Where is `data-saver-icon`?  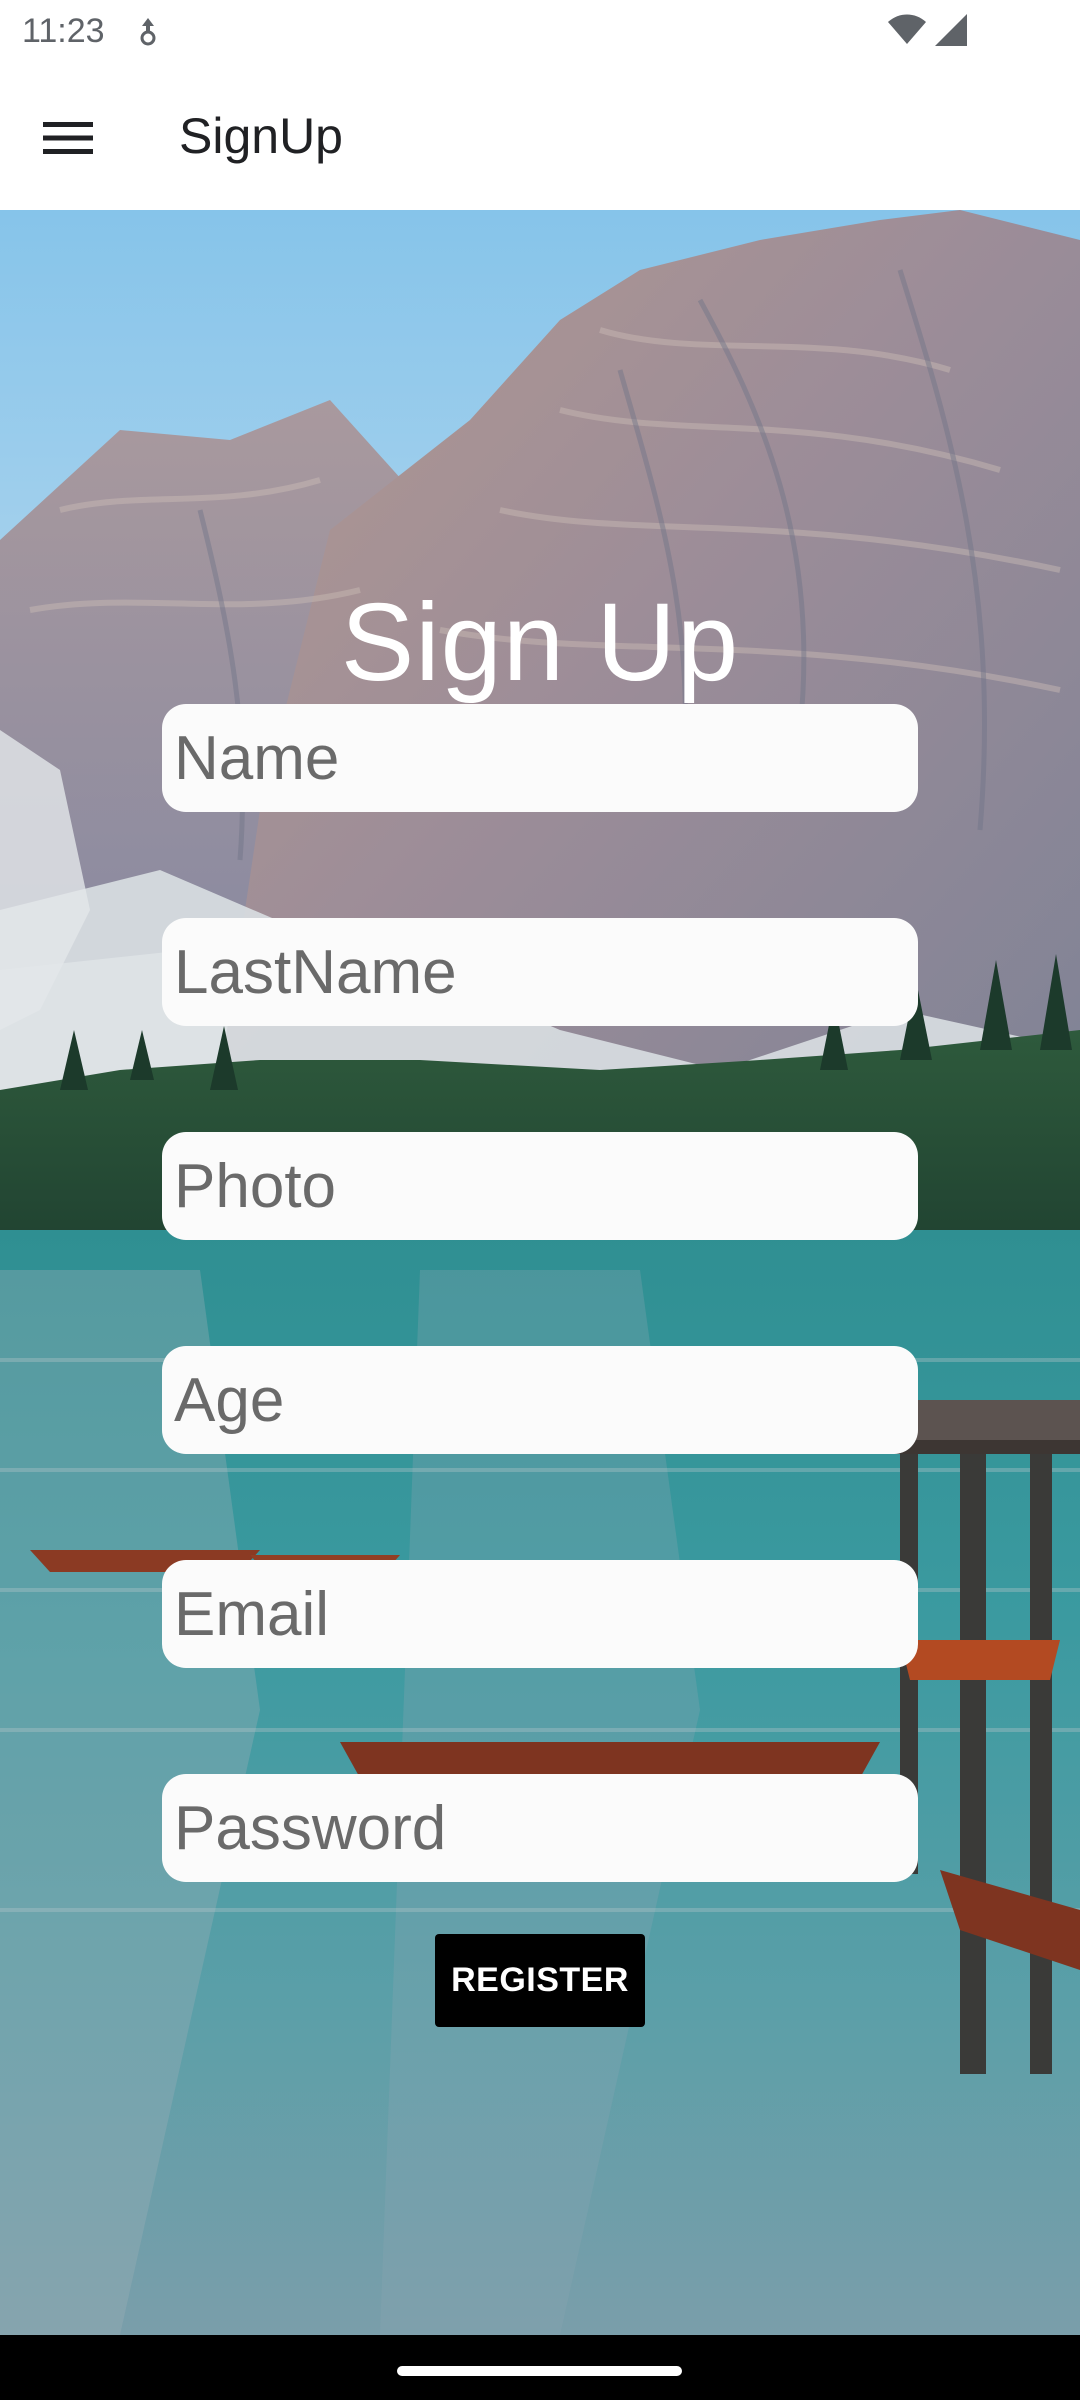 data-saver-icon is located at coordinates (148, 32).